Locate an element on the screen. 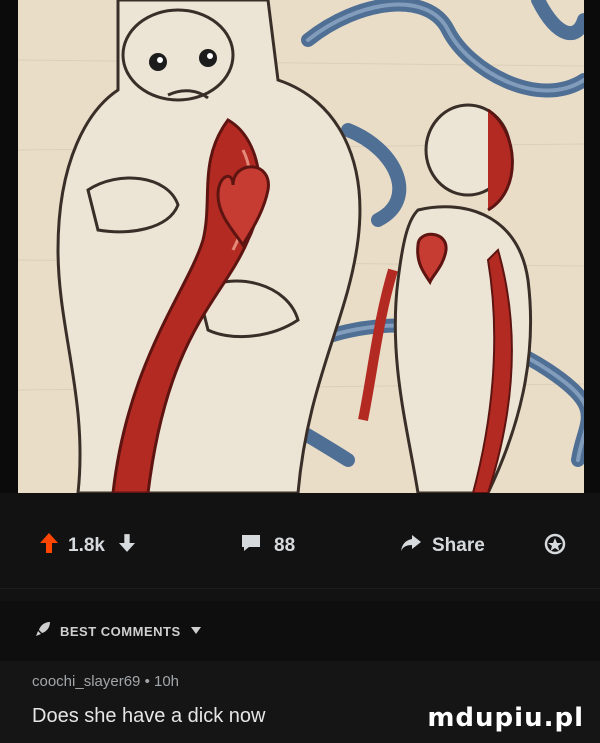 The image size is (600, 743). share-button: Share is located at coordinates (442, 546).